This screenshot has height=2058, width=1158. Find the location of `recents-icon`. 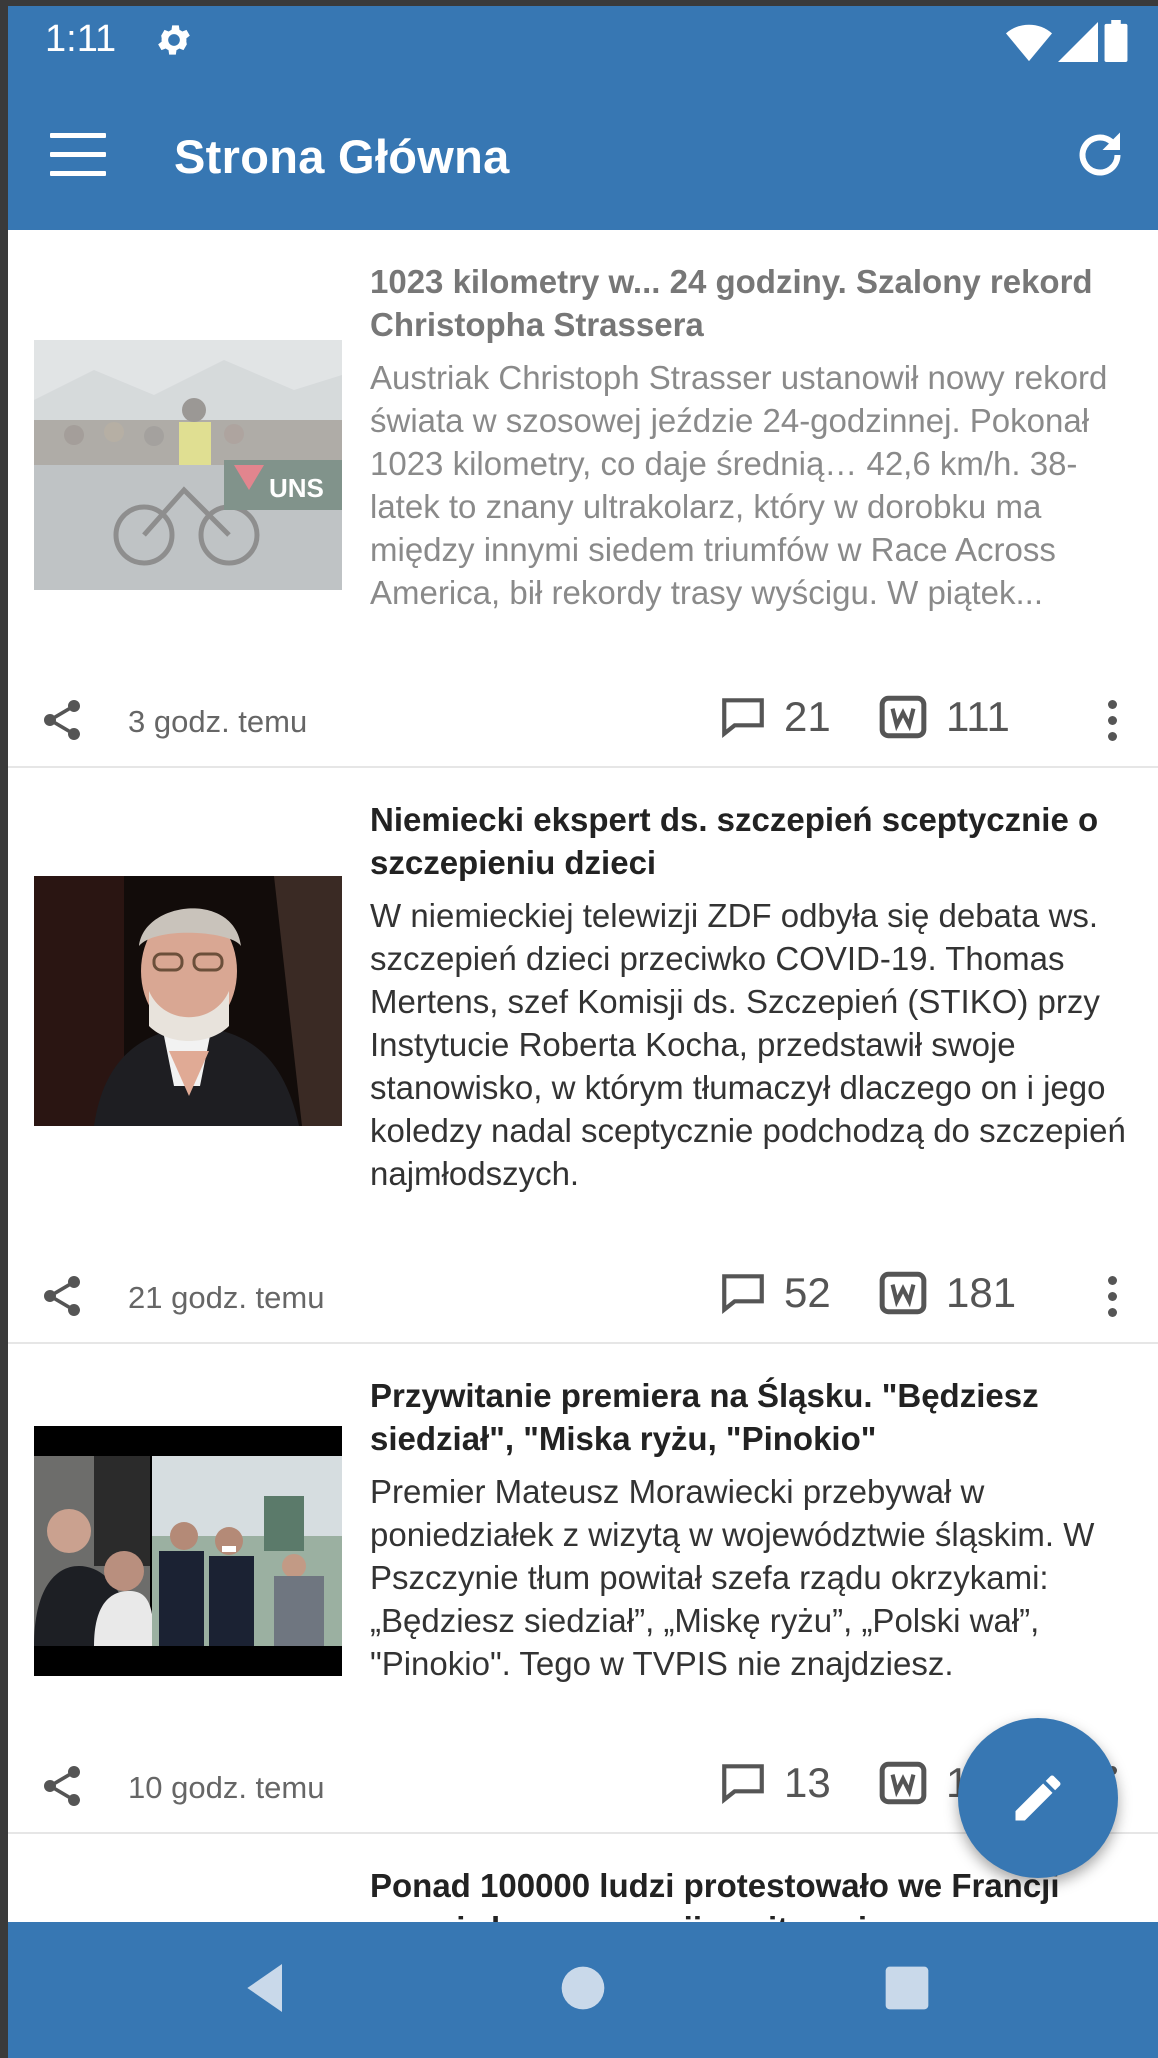

recents-icon is located at coordinates (907, 1988).